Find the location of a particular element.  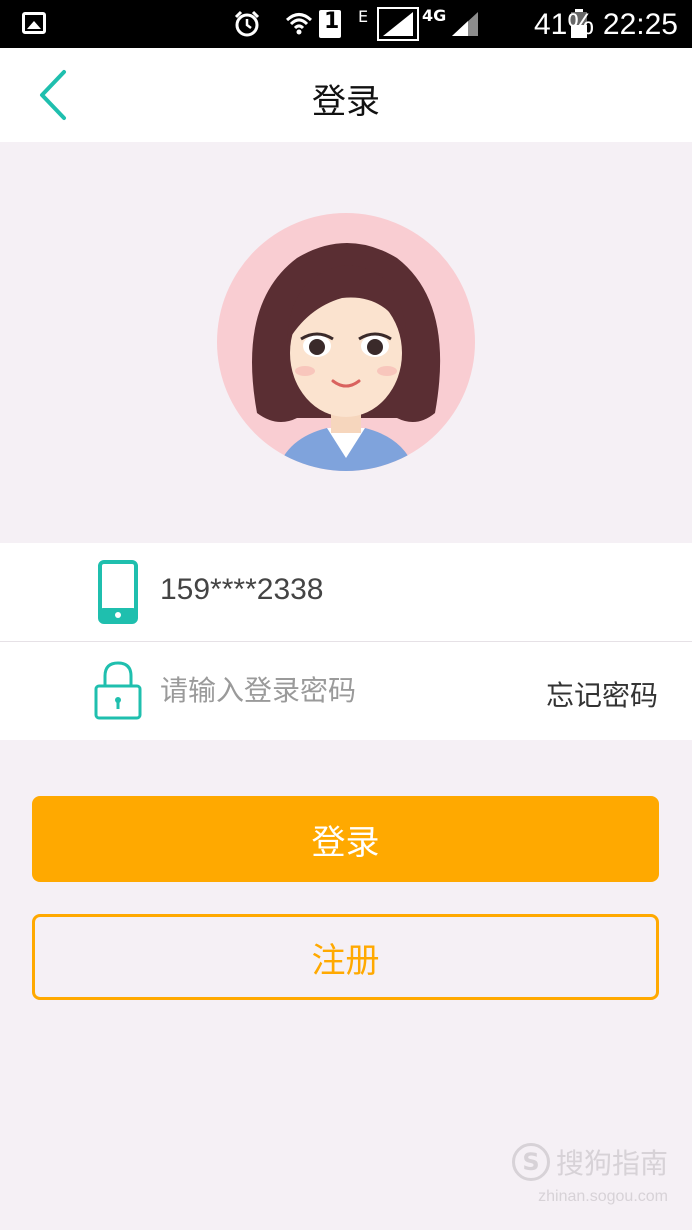

network-type-e: E is located at coordinates (363, 16).